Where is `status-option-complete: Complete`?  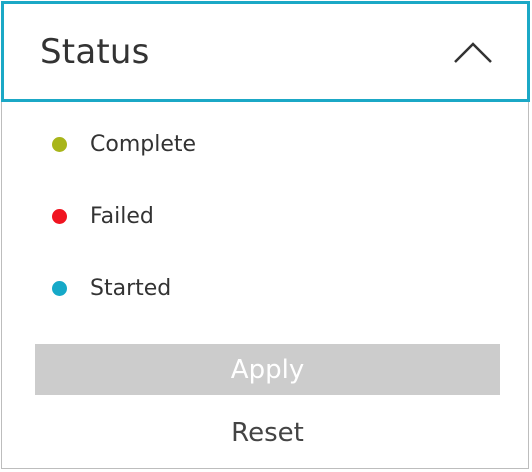 status-option-complete: Complete is located at coordinates (124, 144).